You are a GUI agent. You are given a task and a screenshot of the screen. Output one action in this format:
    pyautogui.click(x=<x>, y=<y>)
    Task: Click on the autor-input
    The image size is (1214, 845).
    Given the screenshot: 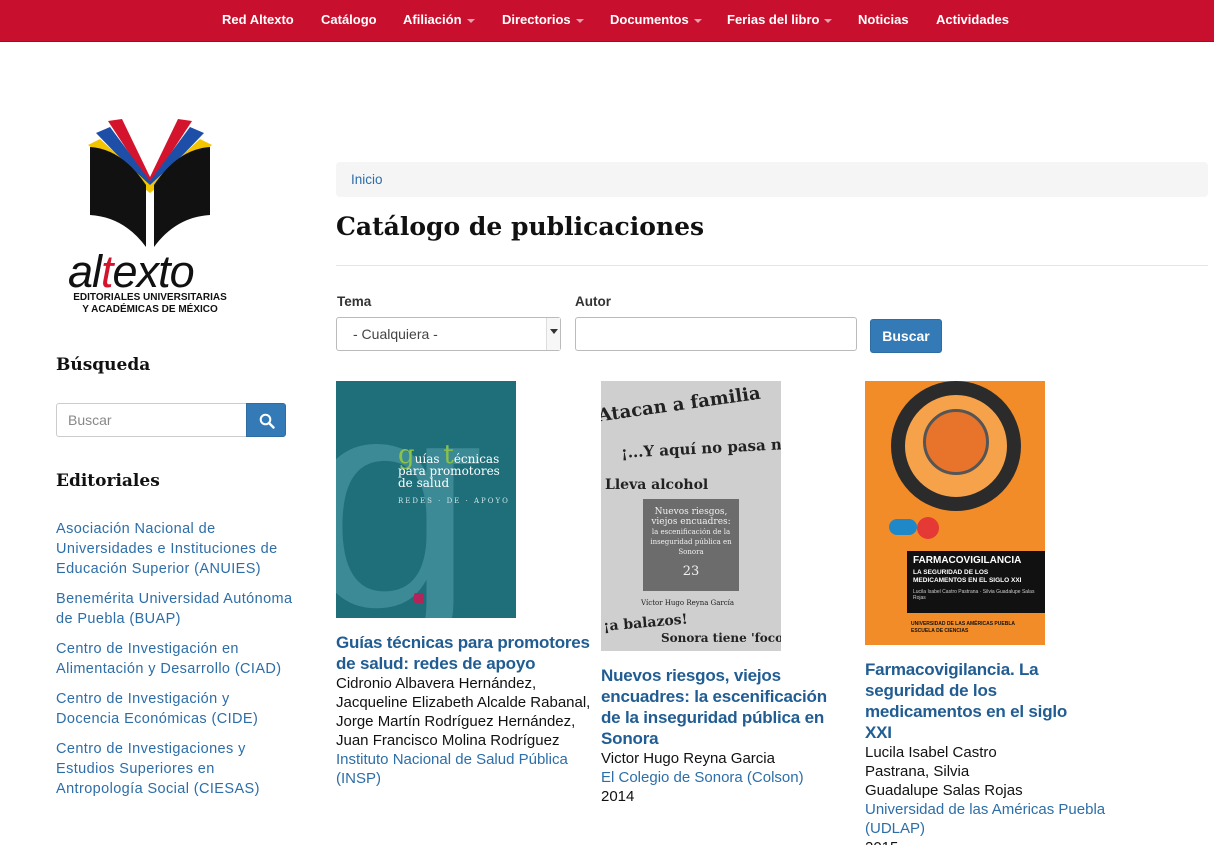 What is the action you would take?
    pyautogui.click(x=716, y=334)
    